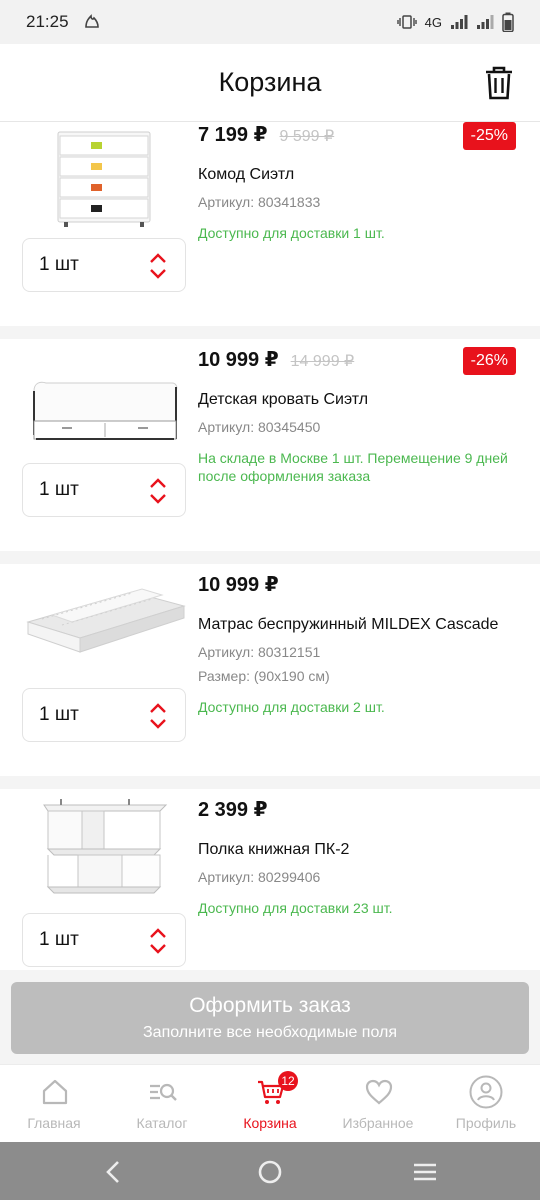 This screenshot has width=540, height=1200. I want to click on checkout-button-label: Оформить заказ, so click(270, 1005).